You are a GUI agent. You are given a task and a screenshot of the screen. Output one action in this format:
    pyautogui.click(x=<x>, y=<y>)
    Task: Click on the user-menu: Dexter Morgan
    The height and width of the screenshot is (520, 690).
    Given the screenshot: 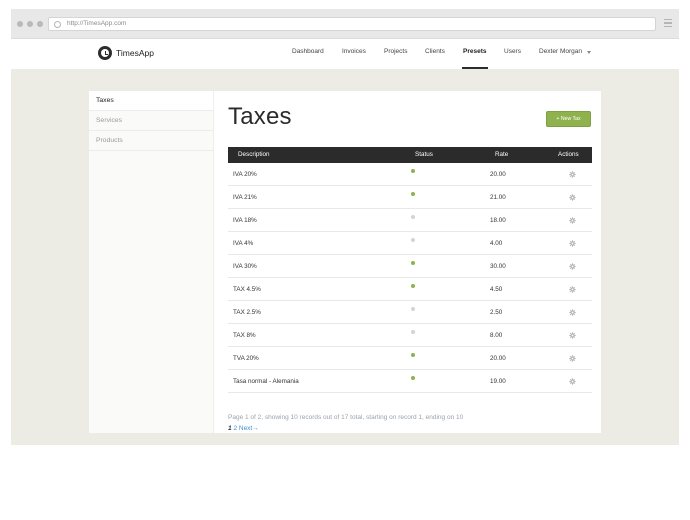 What is the action you would take?
    pyautogui.click(x=560, y=51)
    